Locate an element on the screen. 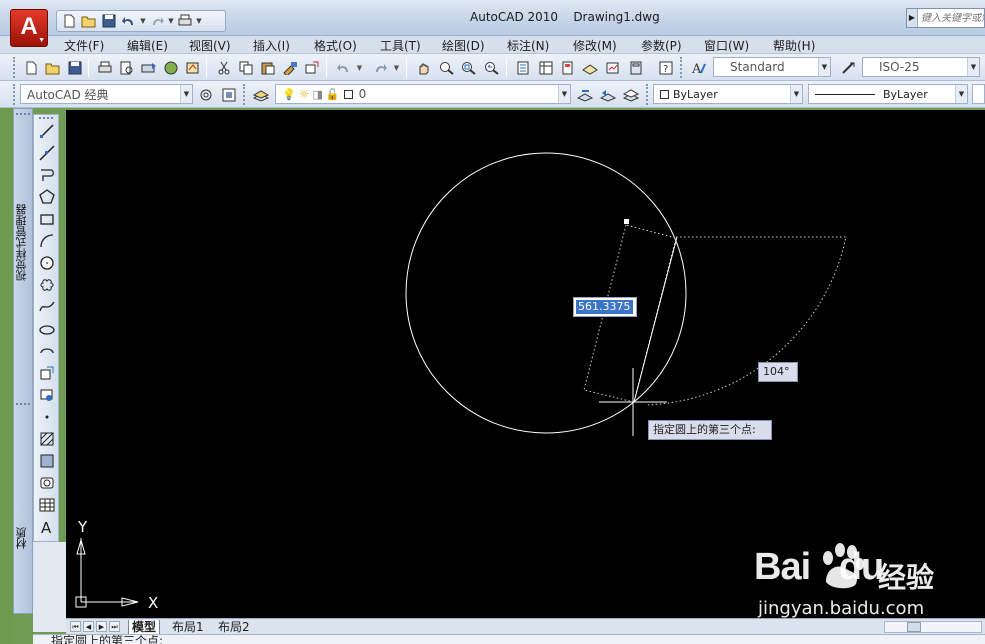  new-file-icon is located at coordinates (69, 21).